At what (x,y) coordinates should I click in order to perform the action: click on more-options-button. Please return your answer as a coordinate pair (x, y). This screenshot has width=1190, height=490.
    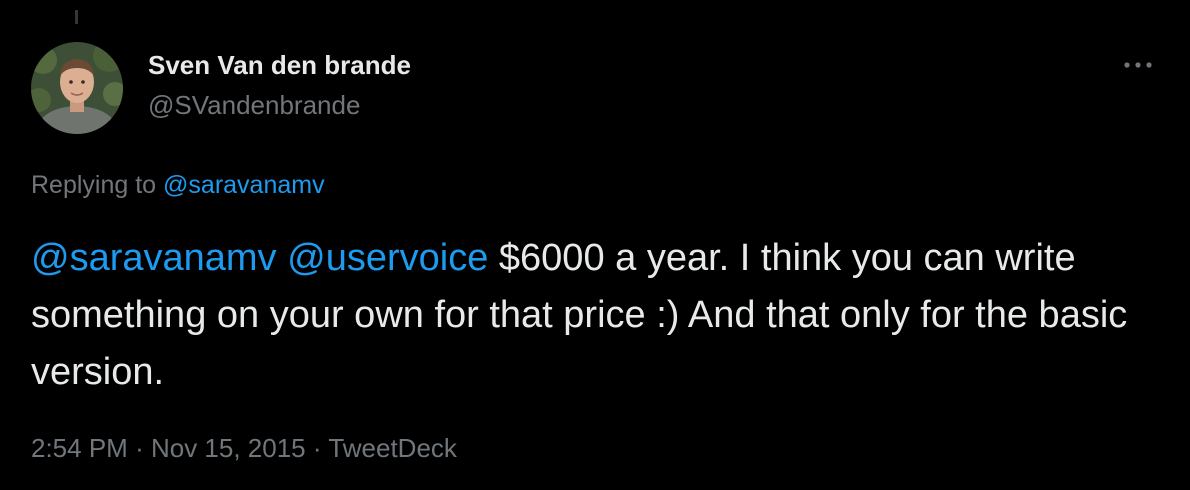
    Looking at the image, I should click on (1138, 65).